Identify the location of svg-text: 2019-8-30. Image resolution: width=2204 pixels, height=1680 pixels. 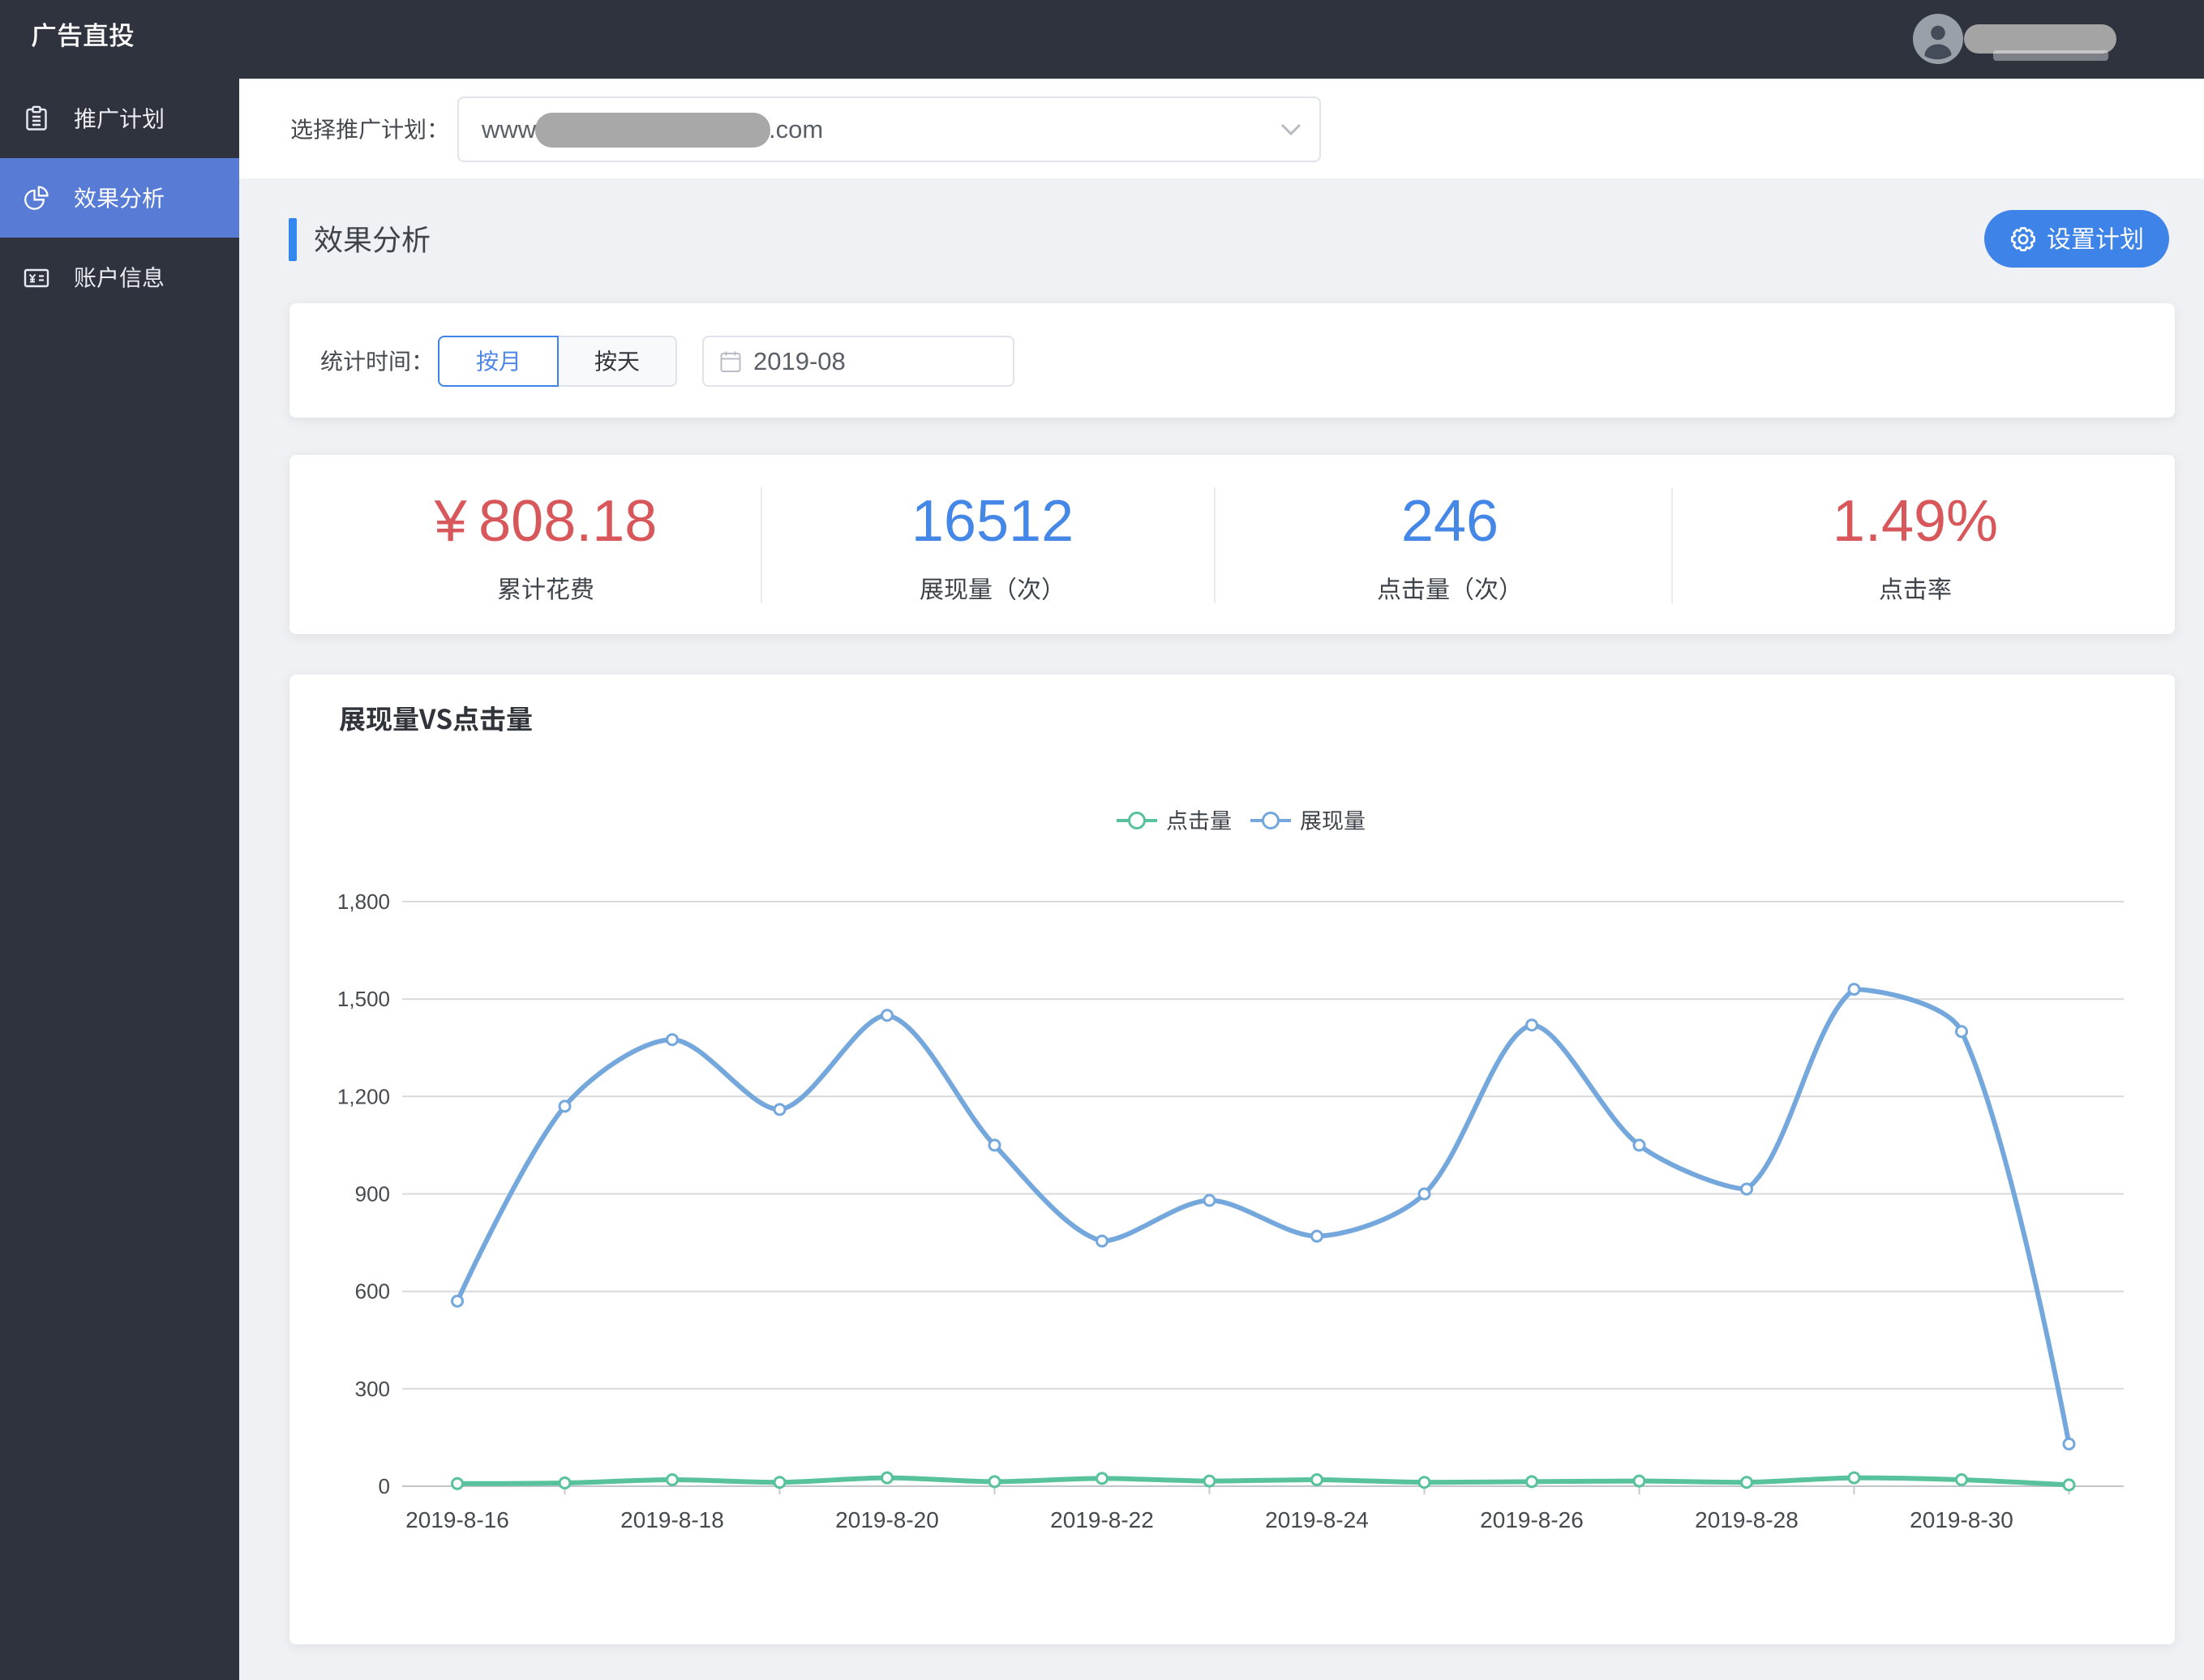
(1962, 1520).